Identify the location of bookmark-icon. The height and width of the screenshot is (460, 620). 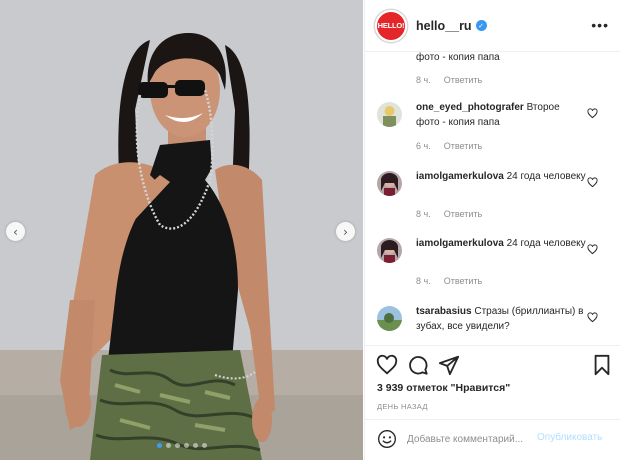
(602, 365).